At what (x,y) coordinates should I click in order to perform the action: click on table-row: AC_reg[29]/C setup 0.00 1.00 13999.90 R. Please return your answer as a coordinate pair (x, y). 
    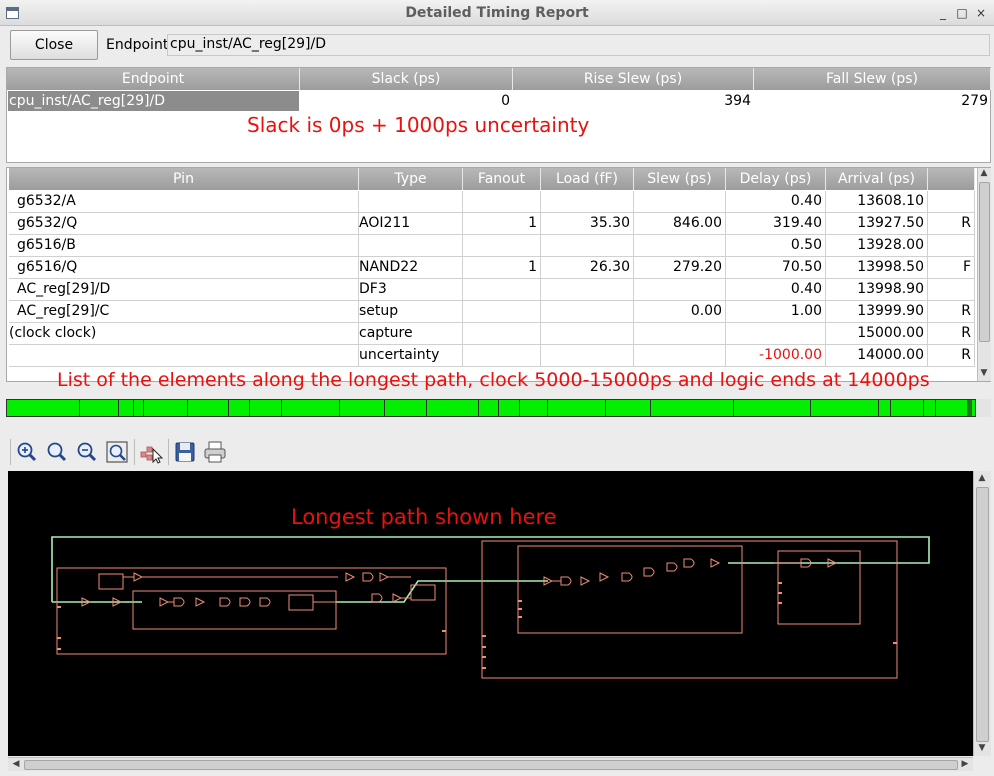
    Looking at the image, I should click on (492, 312).